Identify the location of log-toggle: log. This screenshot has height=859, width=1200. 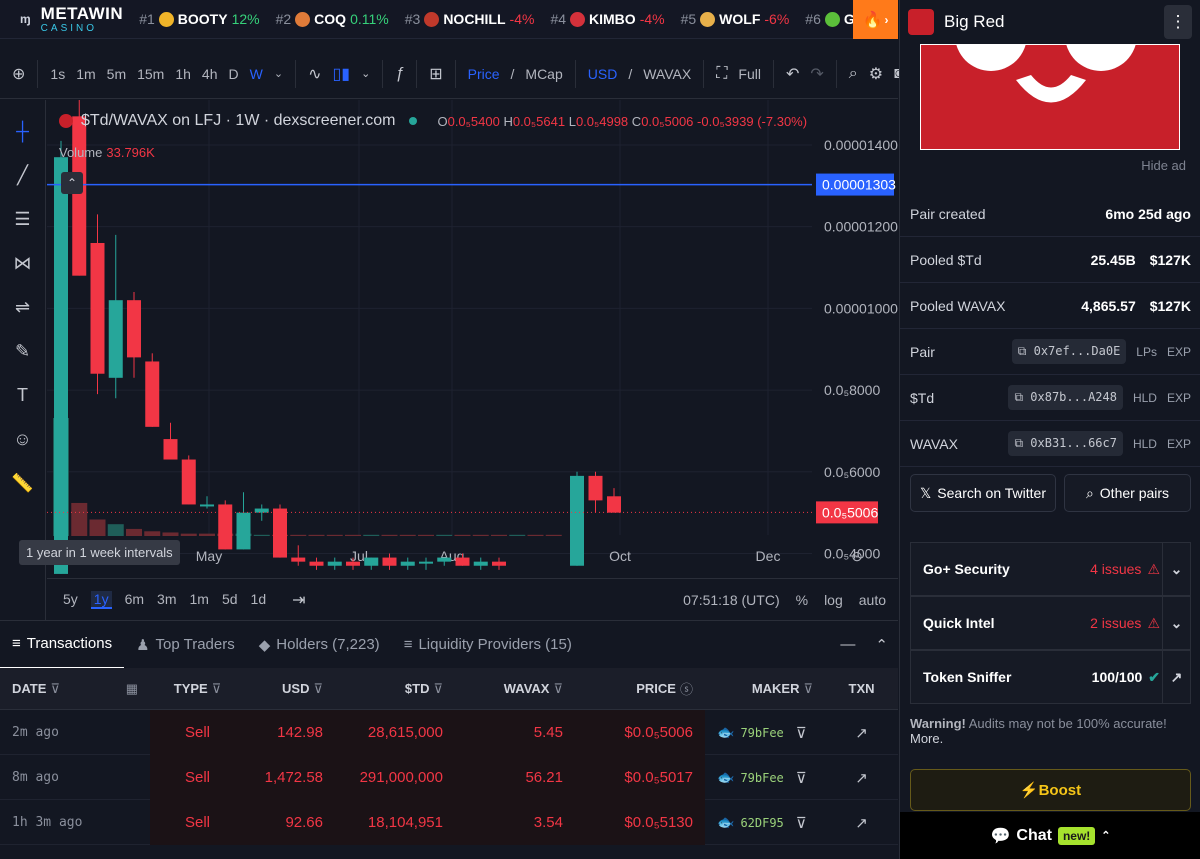
(833, 600).